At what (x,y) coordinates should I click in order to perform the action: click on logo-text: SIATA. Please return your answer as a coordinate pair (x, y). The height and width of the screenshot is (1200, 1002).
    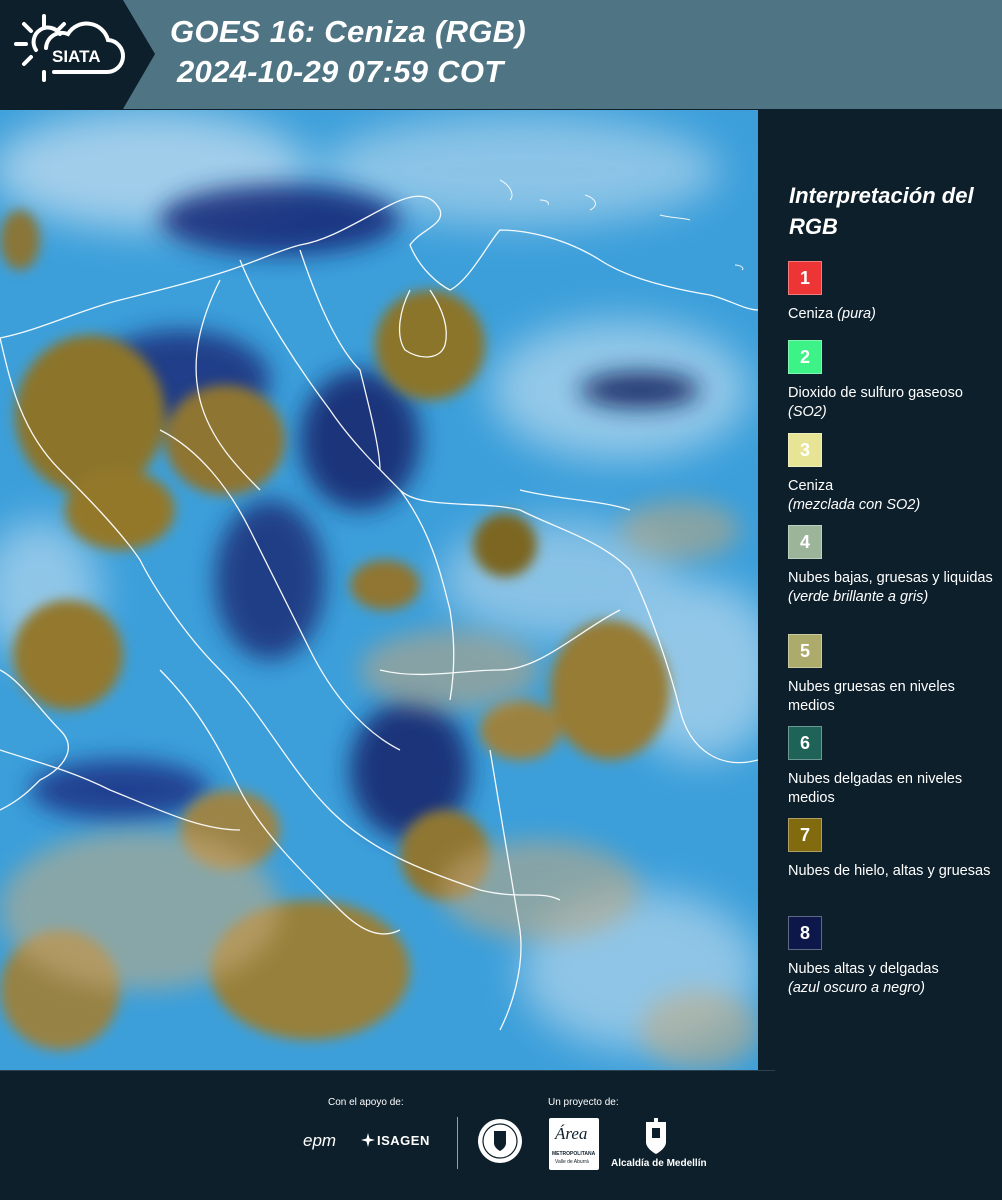
    Looking at the image, I should click on (76, 56).